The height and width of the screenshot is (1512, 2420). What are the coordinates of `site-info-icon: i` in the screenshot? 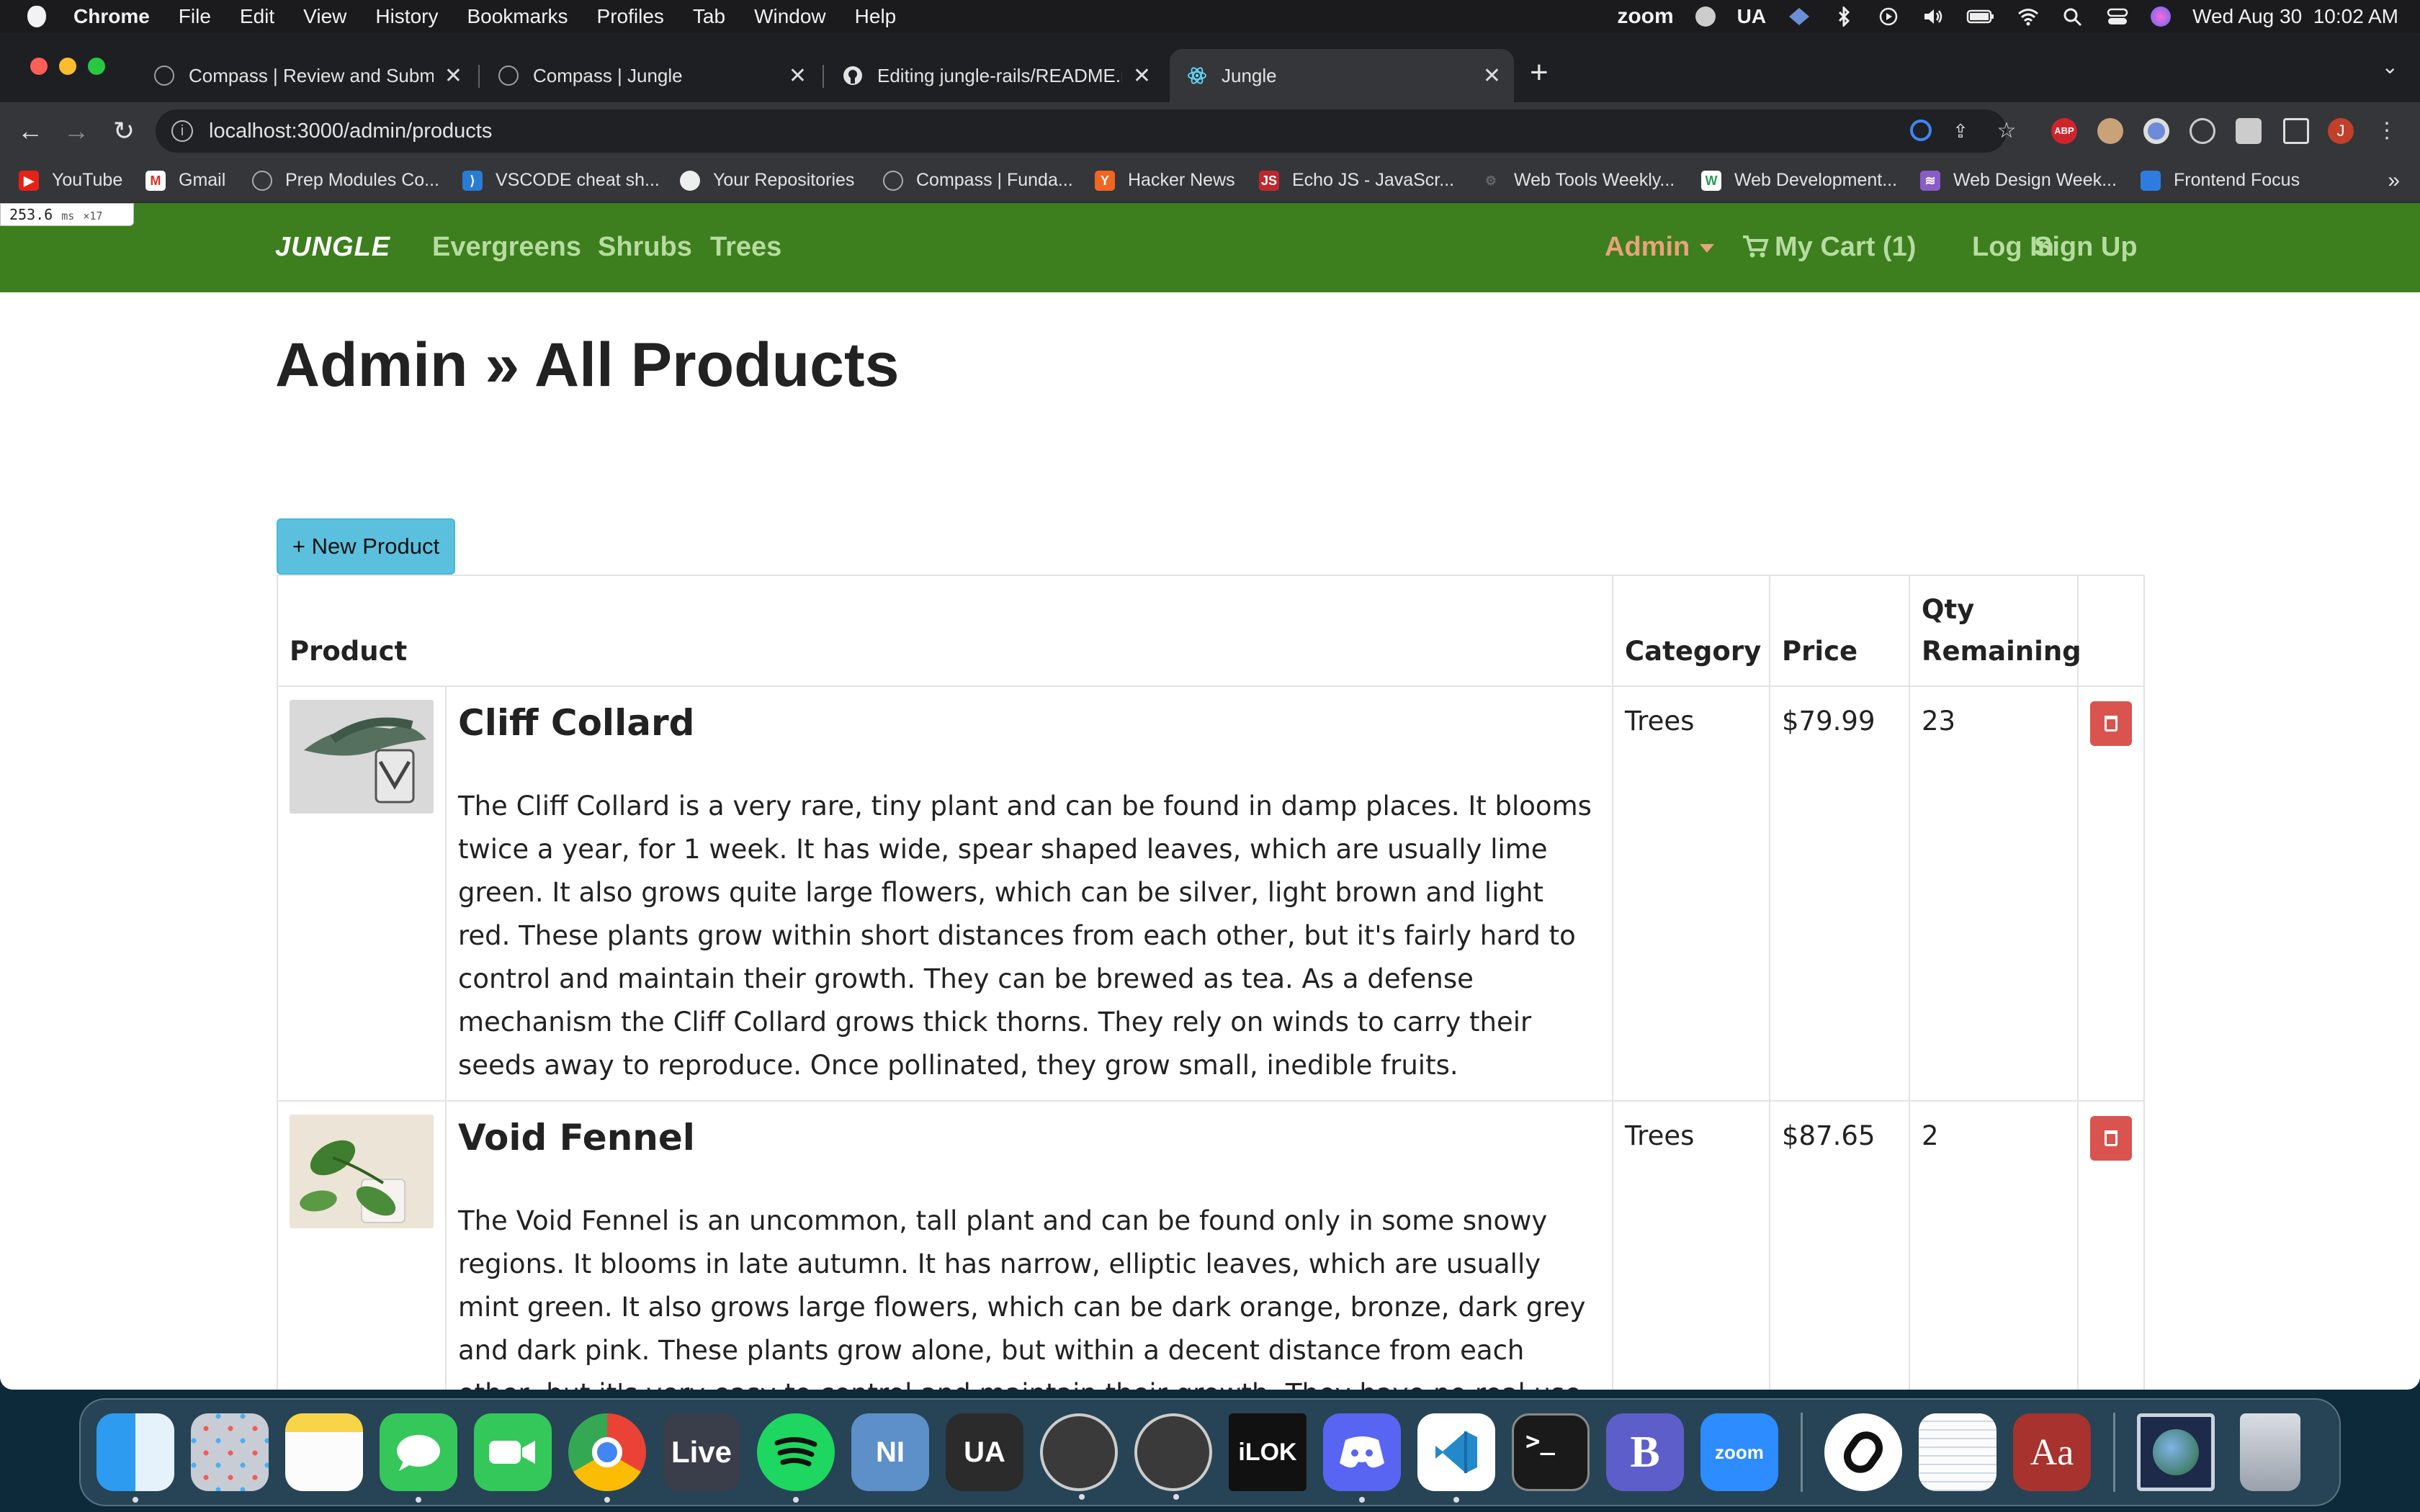 It's located at (182, 131).